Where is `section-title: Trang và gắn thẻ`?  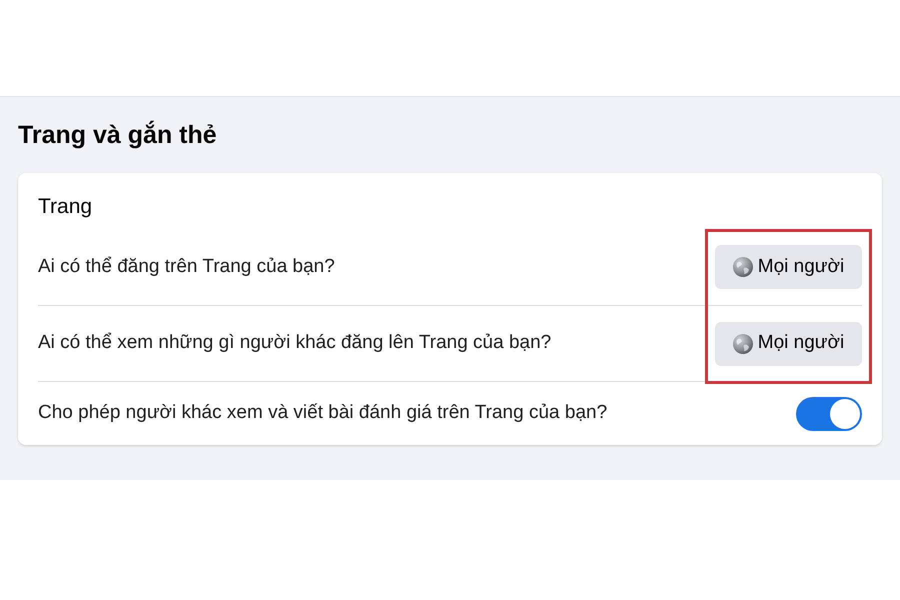 section-title: Trang và gắn thẻ is located at coordinates (117, 135).